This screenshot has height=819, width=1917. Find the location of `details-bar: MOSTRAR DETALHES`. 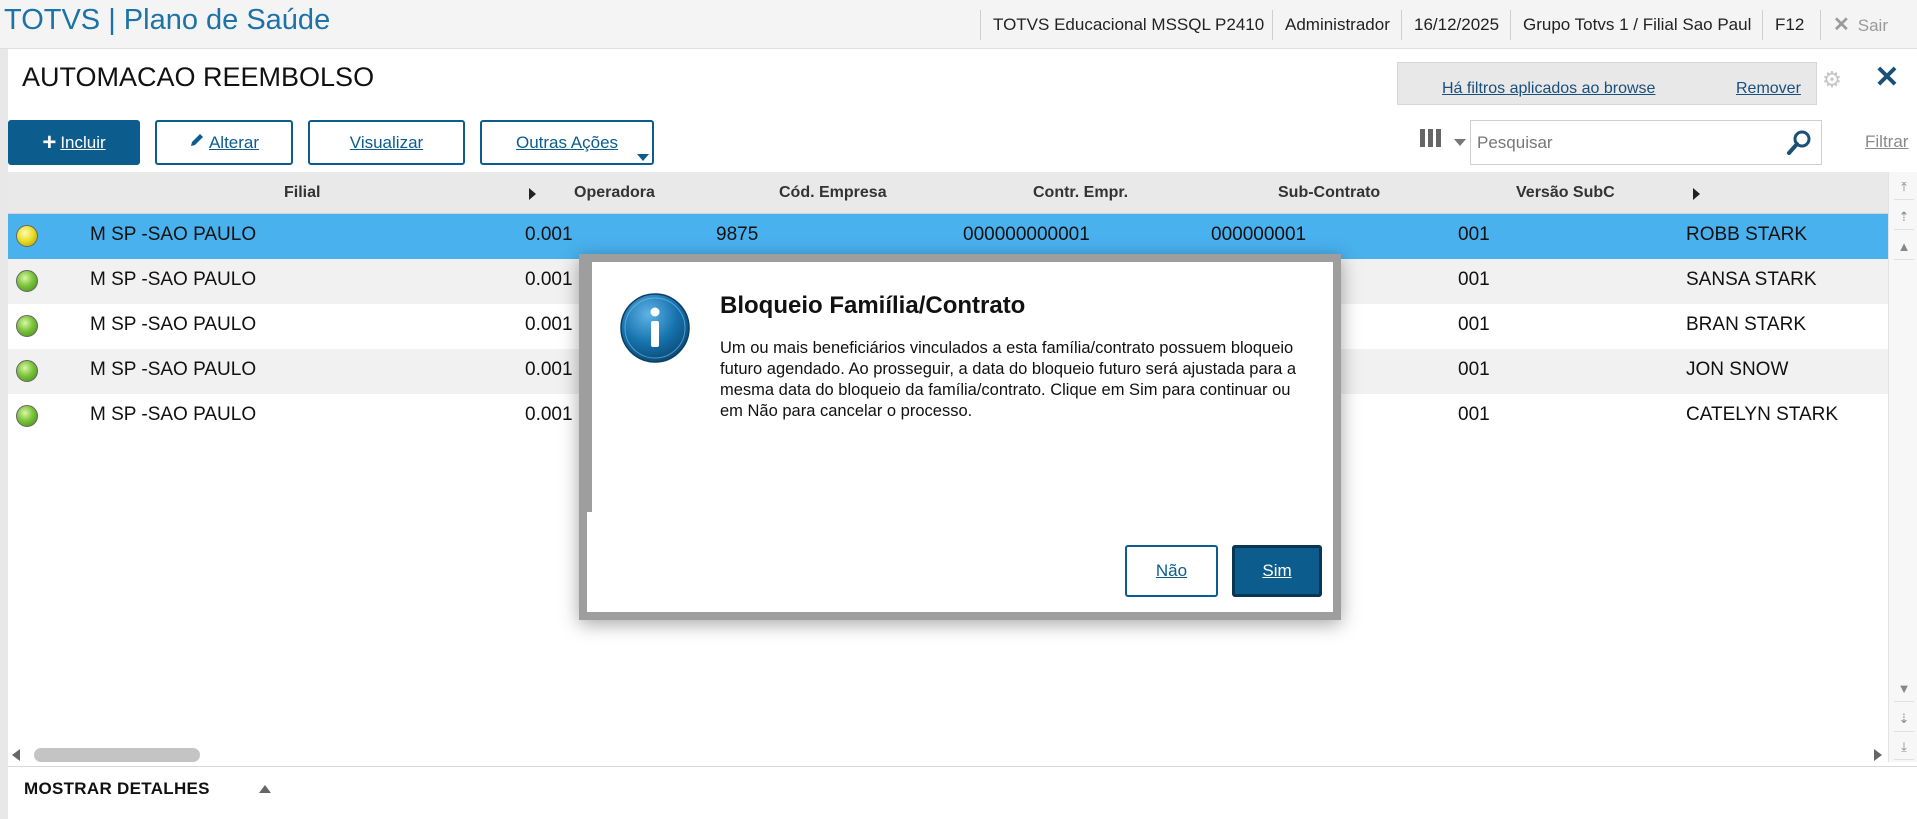

details-bar: MOSTRAR DETALHES is located at coordinates (962, 792).